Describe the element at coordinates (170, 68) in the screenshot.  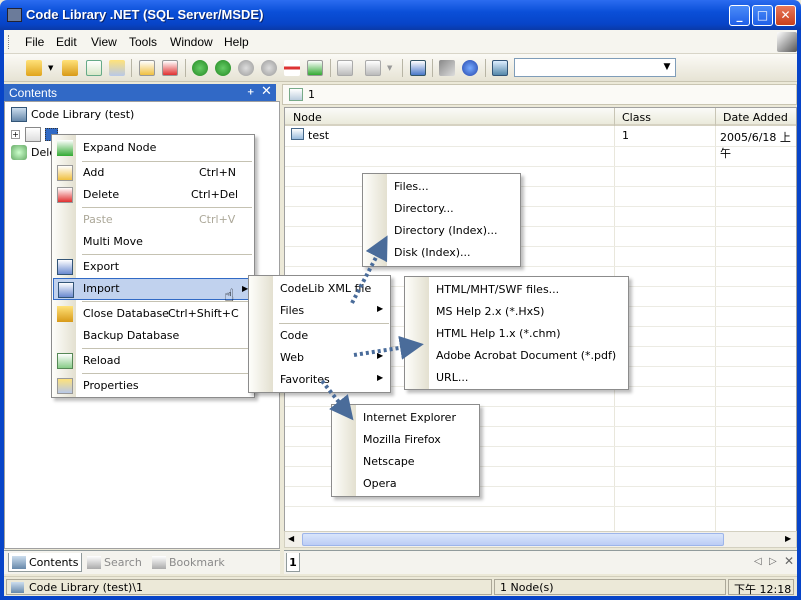
I see `delete-node-icon` at that location.